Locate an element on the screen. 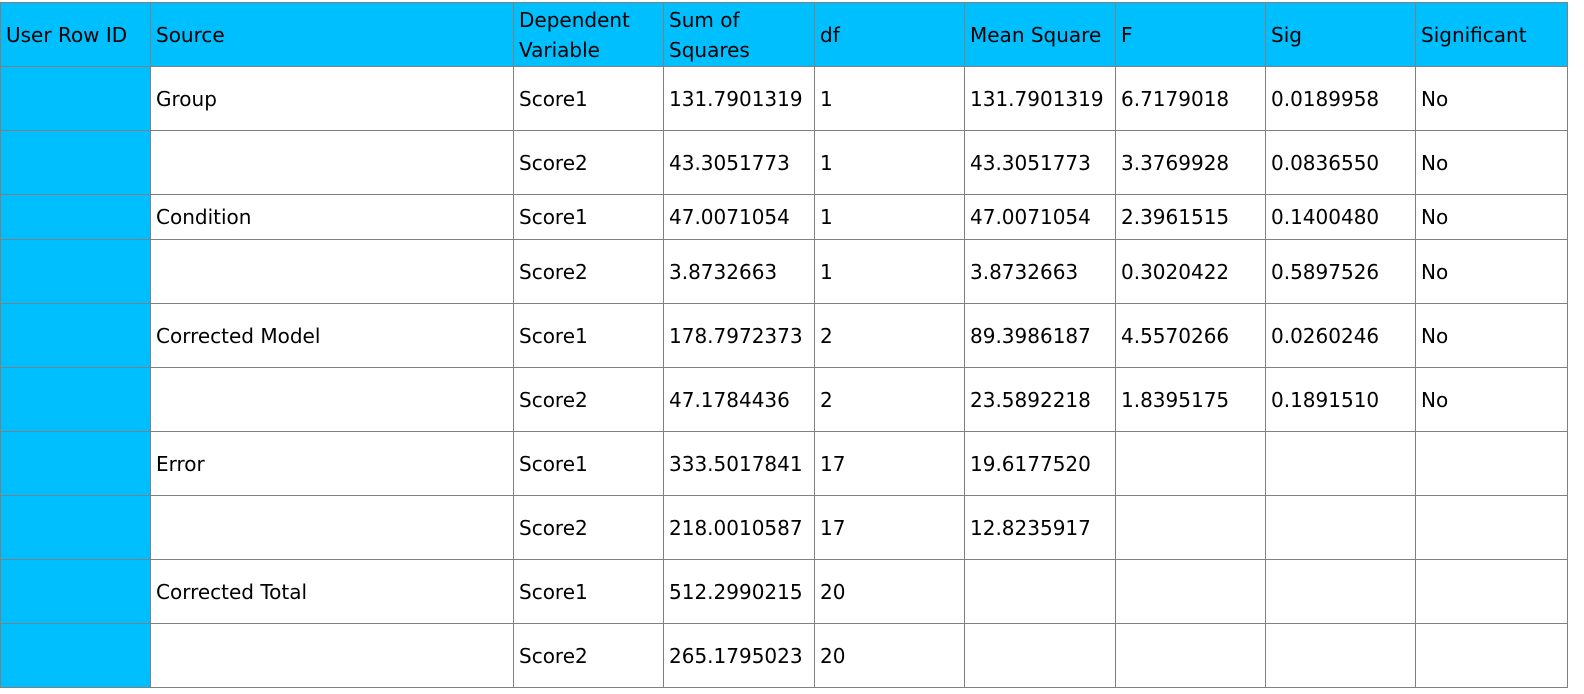 The width and height of the screenshot is (1584, 694). sum-of-squares-cell: 47.0071054 is located at coordinates (739, 217).